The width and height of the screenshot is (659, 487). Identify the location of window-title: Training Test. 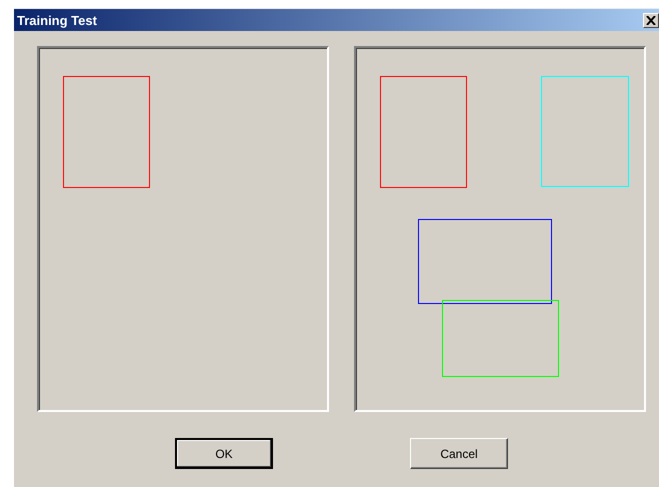
(57, 20).